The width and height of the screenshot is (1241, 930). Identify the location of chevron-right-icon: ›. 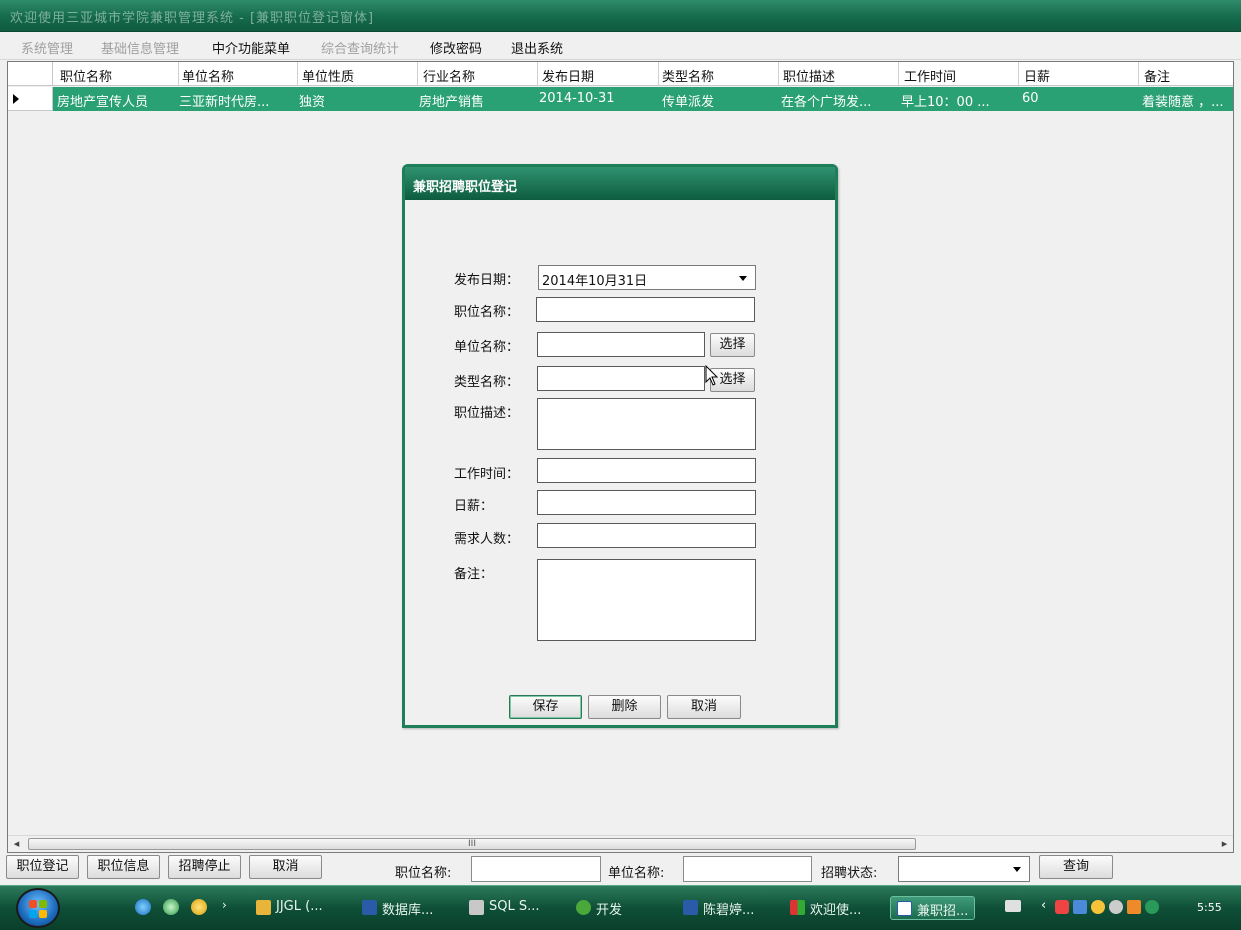
(224, 905).